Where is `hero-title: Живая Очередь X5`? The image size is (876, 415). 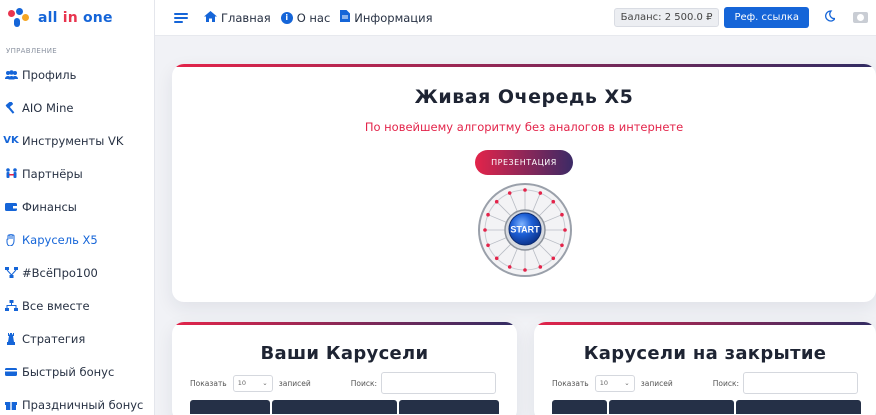
hero-title: Живая Очередь X5 is located at coordinates (524, 97).